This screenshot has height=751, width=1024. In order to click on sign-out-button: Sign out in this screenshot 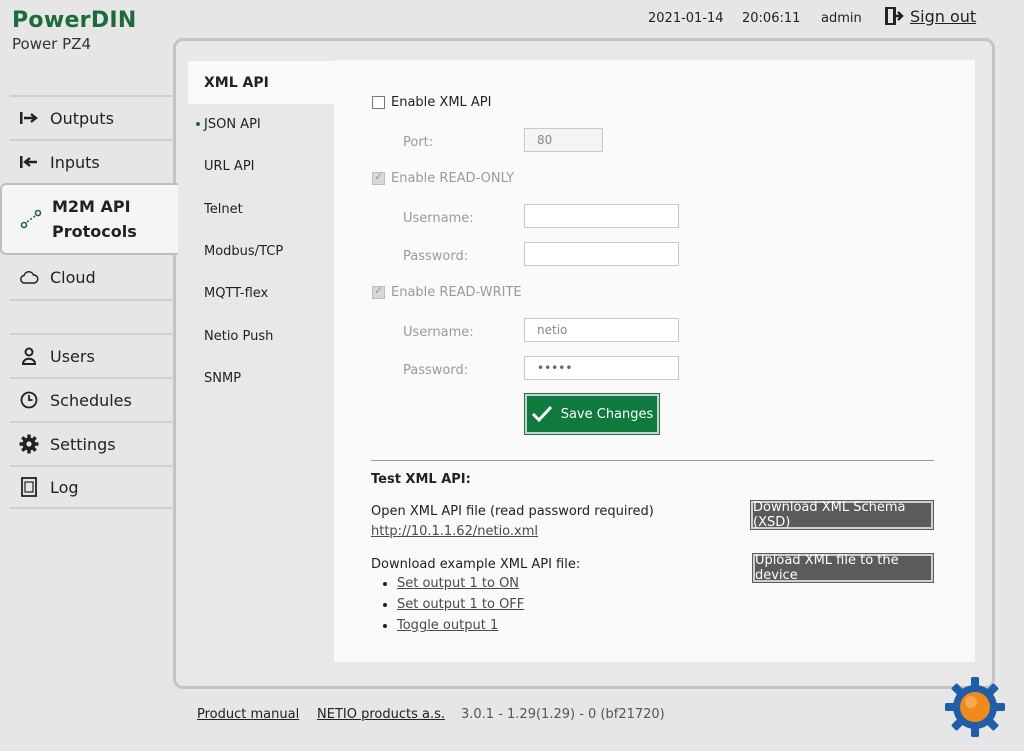, I will do `click(930, 16)`.